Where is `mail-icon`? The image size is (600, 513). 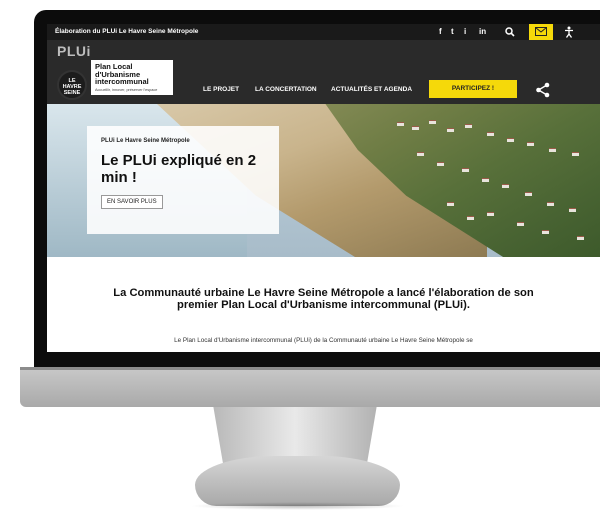
mail-icon is located at coordinates (541, 32).